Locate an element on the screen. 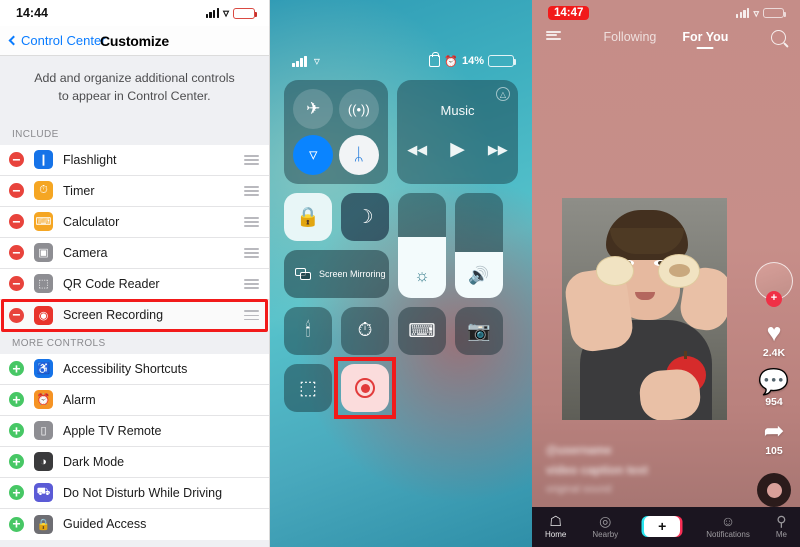  tab-notifications: ☺ Notifications is located at coordinates (728, 526).